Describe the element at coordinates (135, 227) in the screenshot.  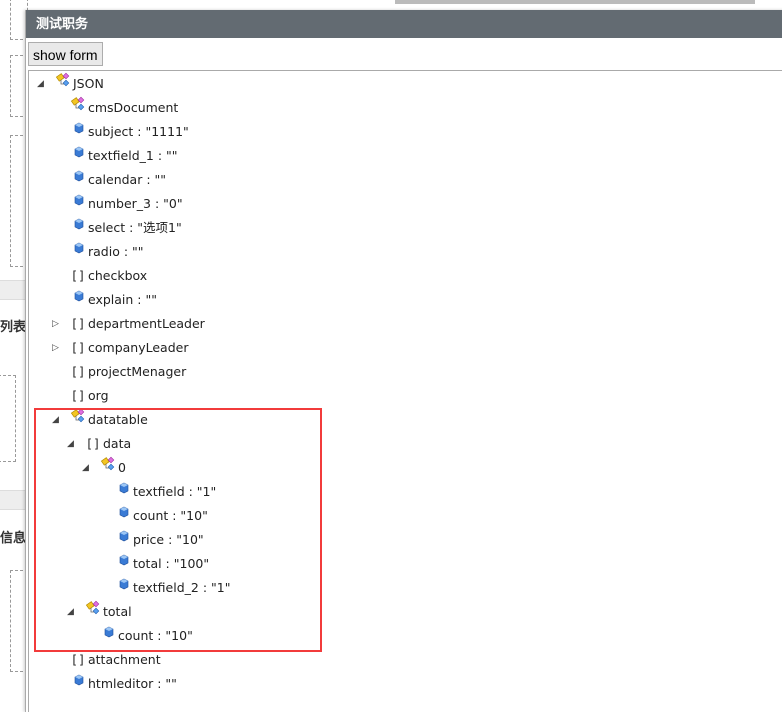
I see `tree-node-label: select : "选项1"` at that location.